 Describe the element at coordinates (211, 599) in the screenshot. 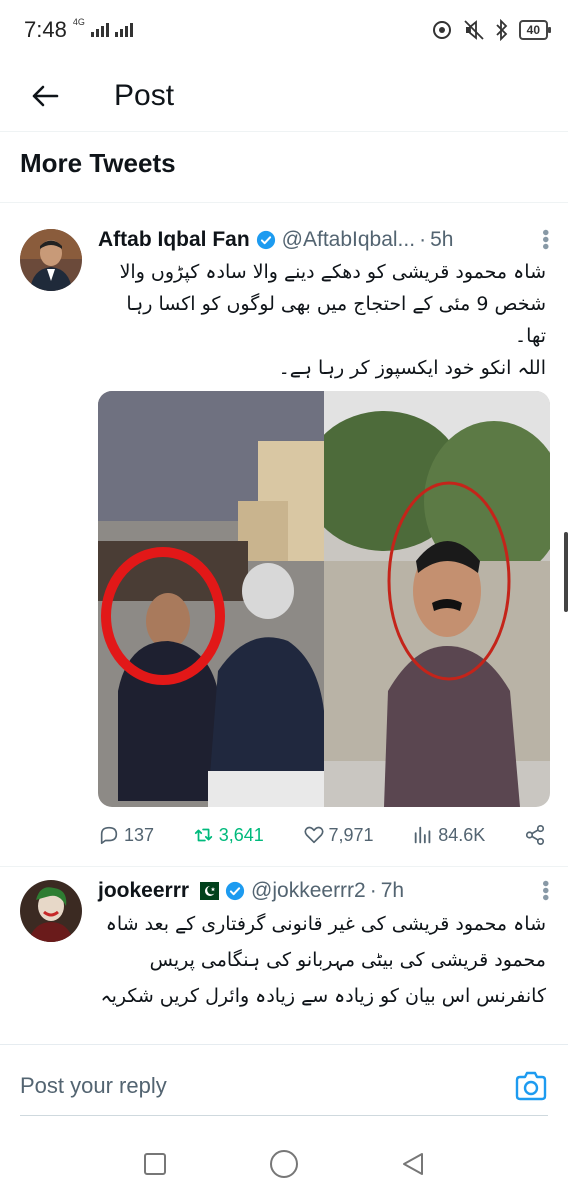

I see `media-photo-left` at that location.